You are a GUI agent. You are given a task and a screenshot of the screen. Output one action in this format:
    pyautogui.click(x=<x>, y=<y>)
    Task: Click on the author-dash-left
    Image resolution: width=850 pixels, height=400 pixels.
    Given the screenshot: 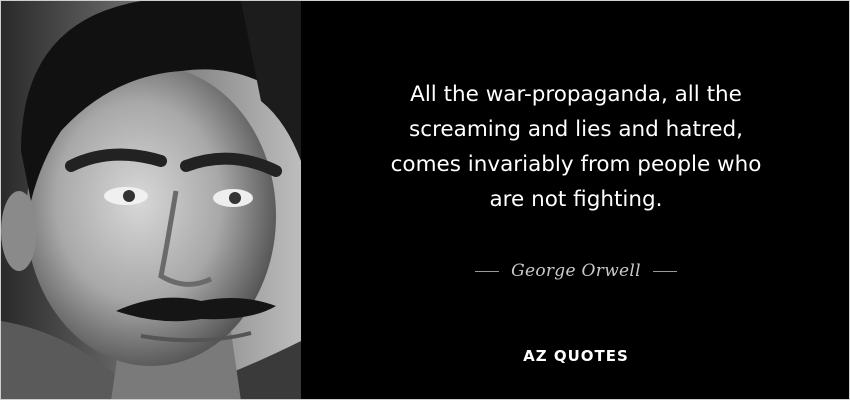 What is the action you would take?
    pyautogui.click(x=487, y=271)
    